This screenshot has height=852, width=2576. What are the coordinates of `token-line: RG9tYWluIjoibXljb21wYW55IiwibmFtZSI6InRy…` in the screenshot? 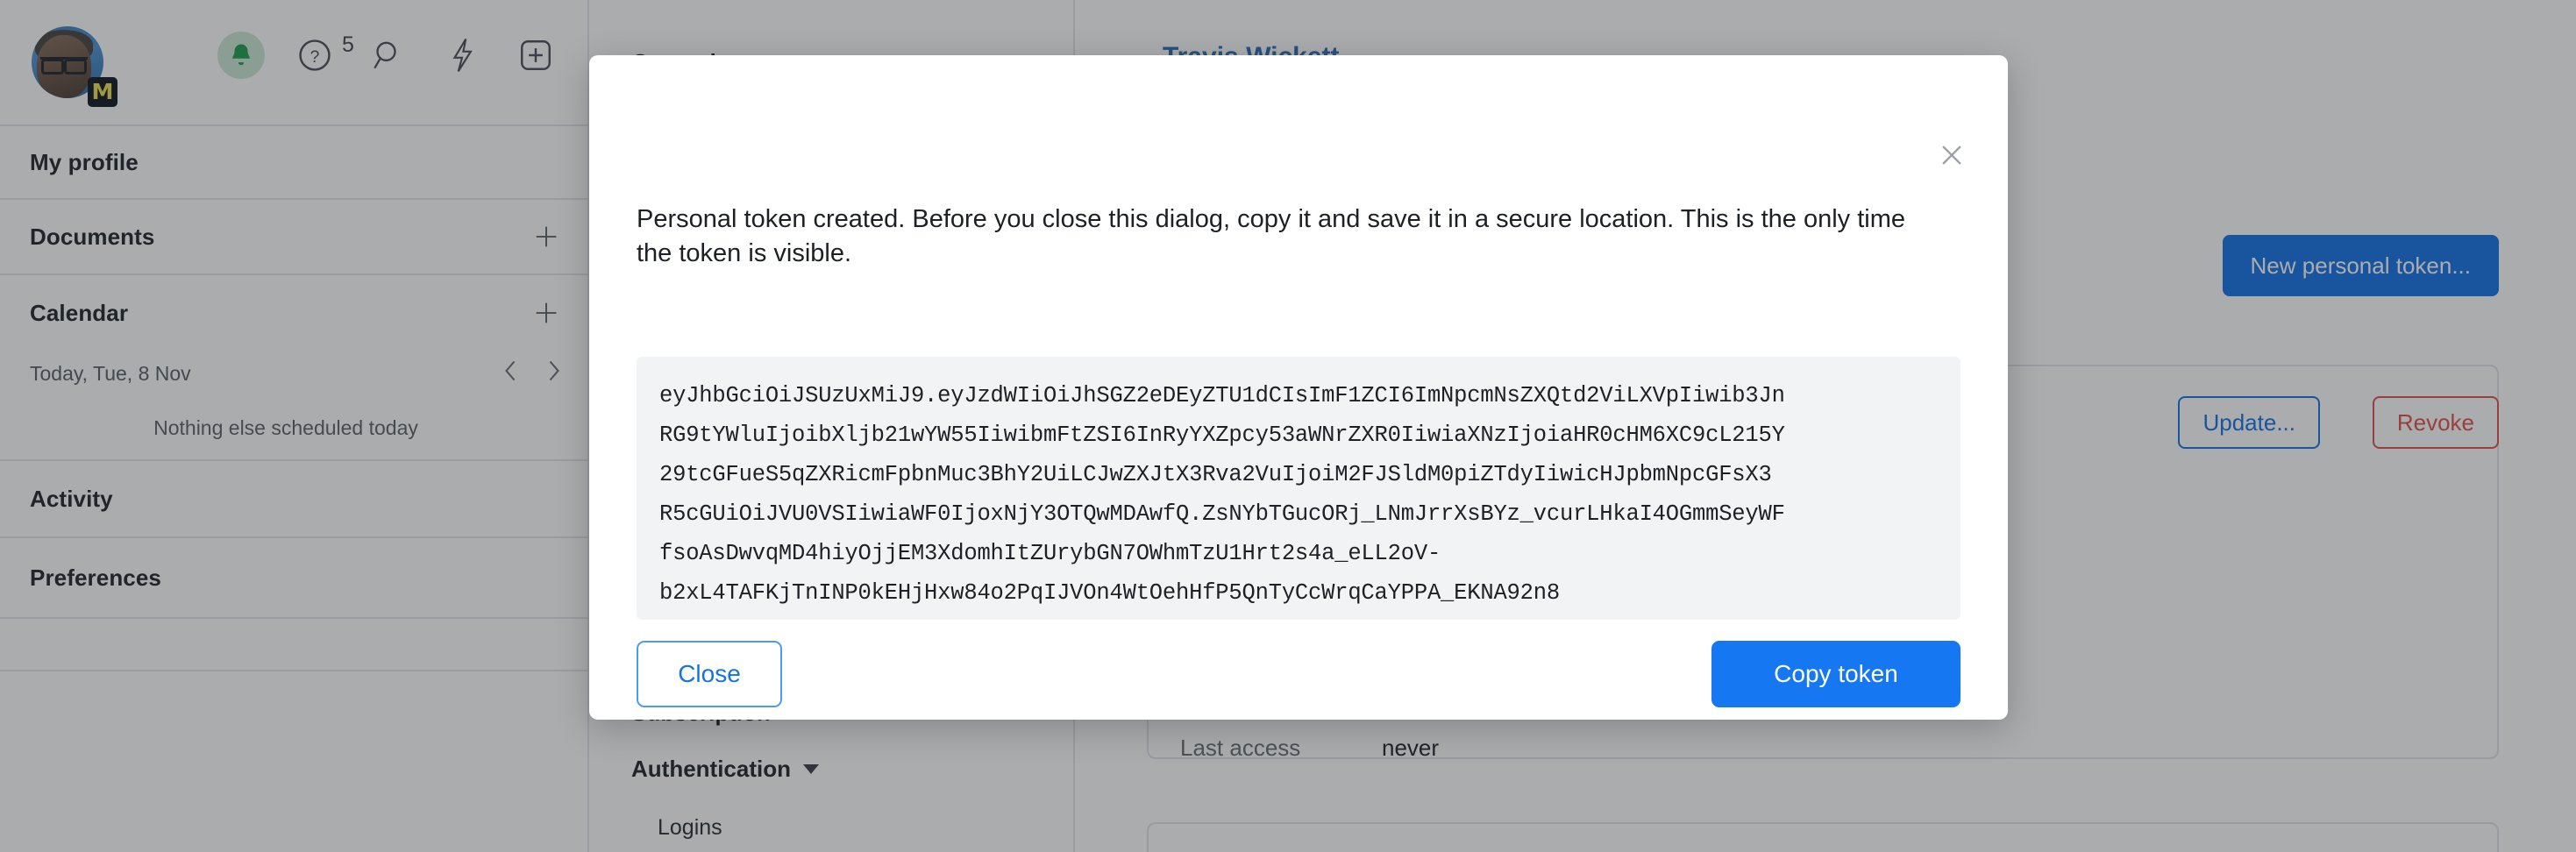 It's located at (1222, 435).